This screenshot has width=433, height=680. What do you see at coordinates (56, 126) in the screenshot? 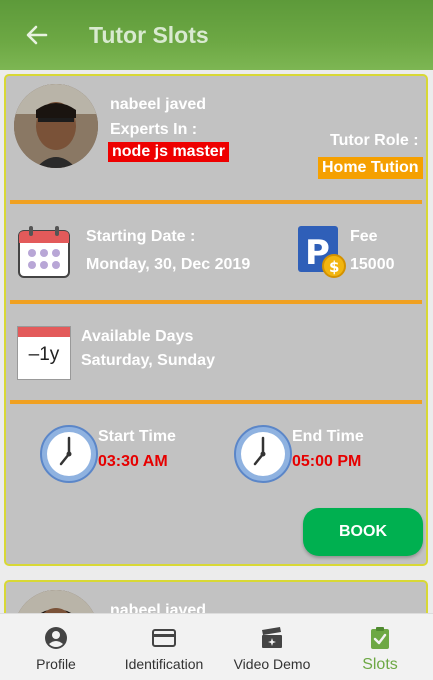
I see `tutor-avatar` at bounding box center [56, 126].